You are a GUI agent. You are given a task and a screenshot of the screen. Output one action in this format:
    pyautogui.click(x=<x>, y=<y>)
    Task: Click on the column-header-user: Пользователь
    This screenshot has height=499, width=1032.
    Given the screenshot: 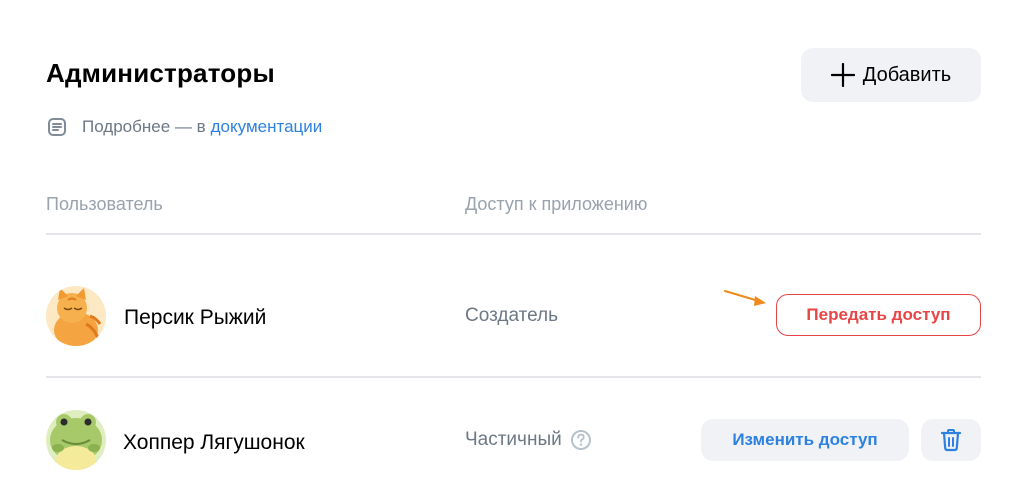 What is the action you would take?
    pyautogui.click(x=104, y=204)
    